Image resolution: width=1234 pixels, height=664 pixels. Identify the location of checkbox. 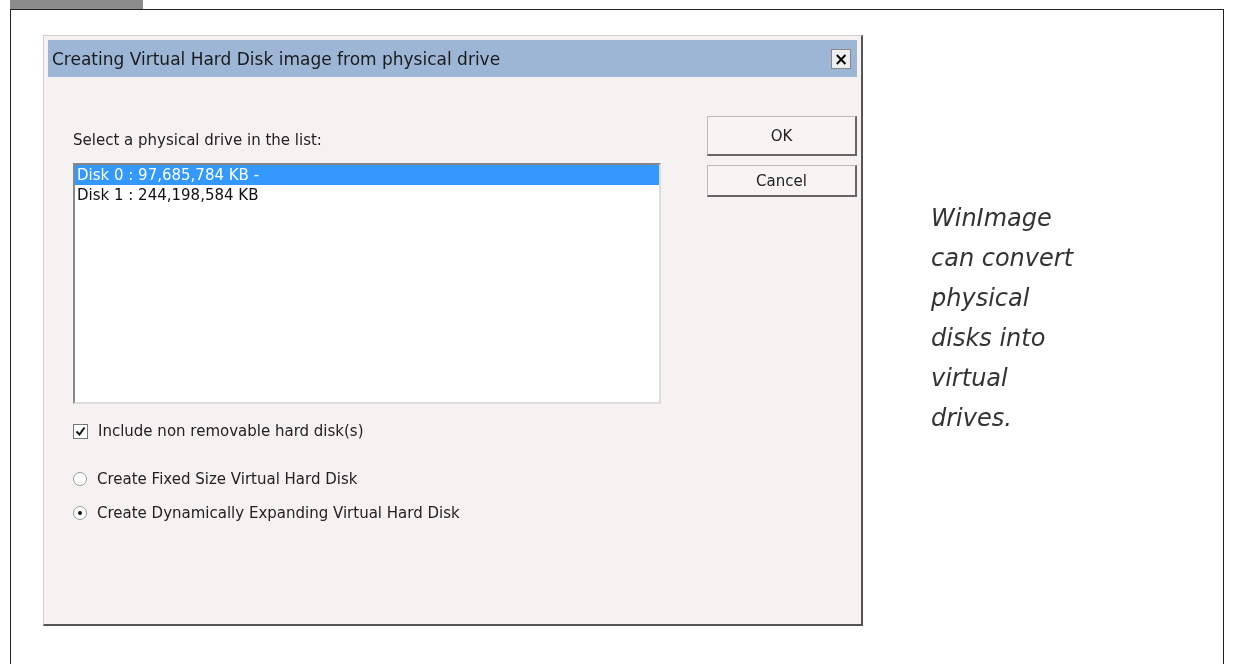
(80, 431).